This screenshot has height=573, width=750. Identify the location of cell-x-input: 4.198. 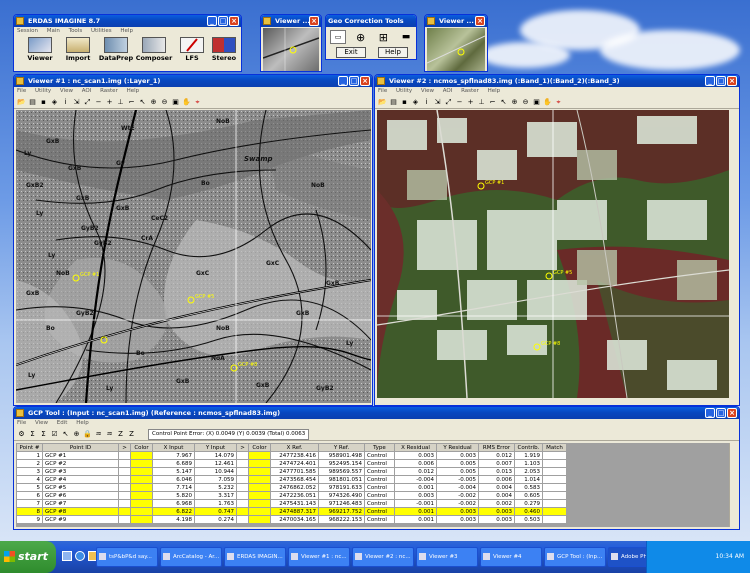
(173, 519).